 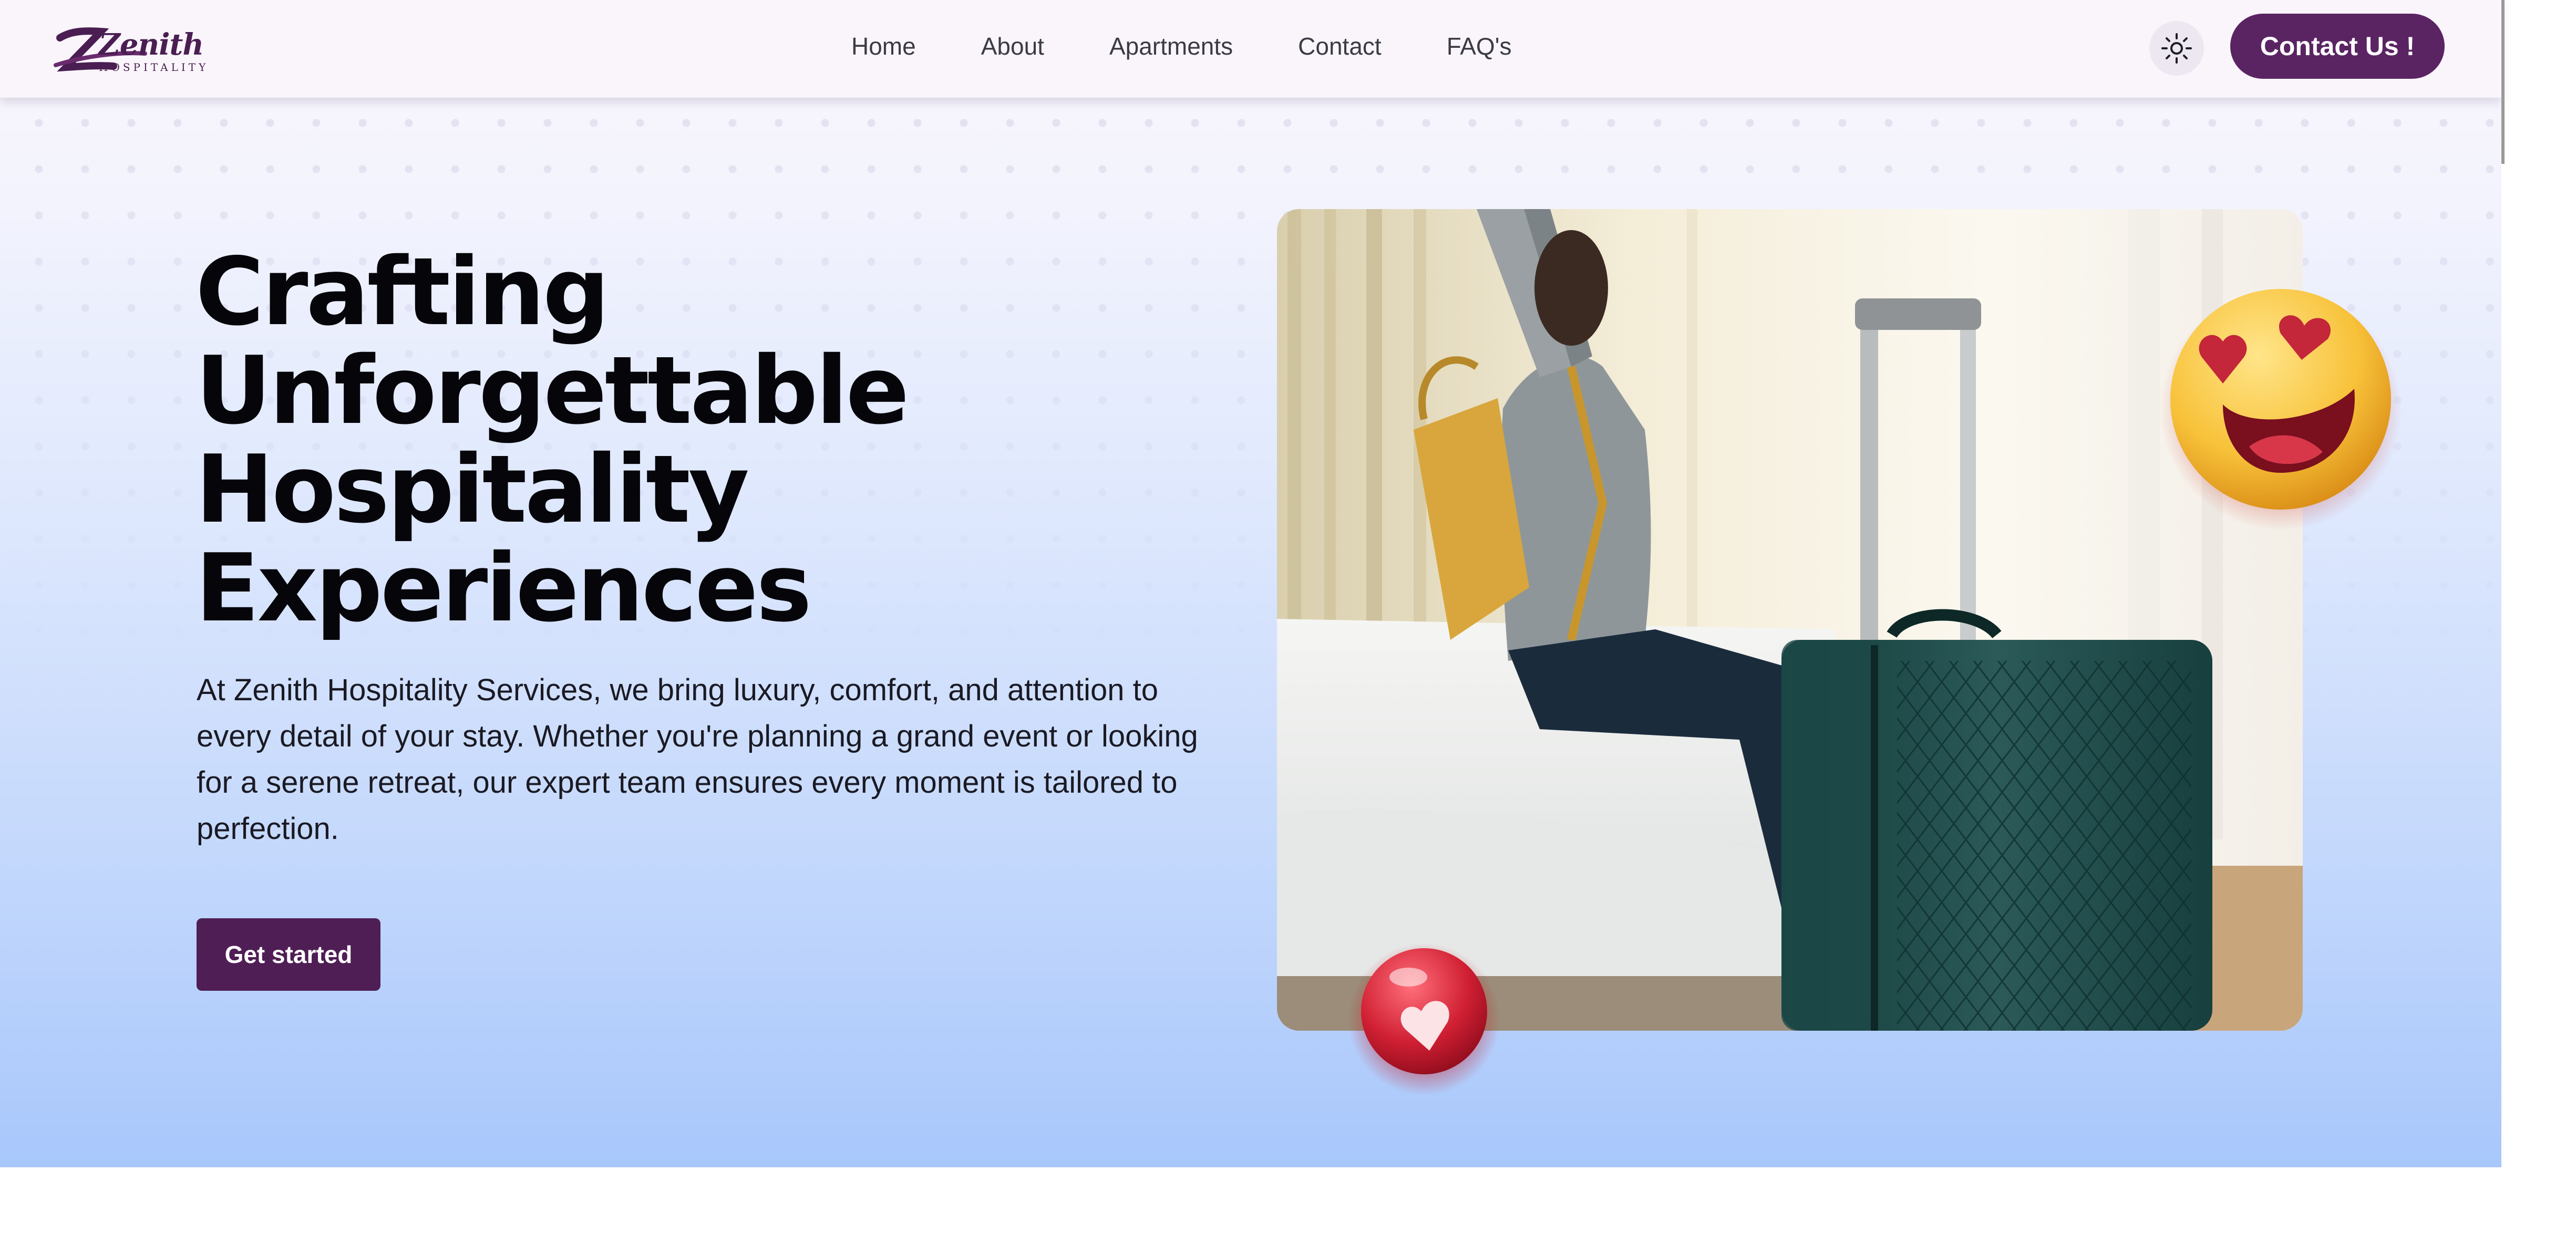 What do you see at coordinates (1012, 46) in the screenshot?
I see `nav-about: About` at bounding box center [1012, 46].